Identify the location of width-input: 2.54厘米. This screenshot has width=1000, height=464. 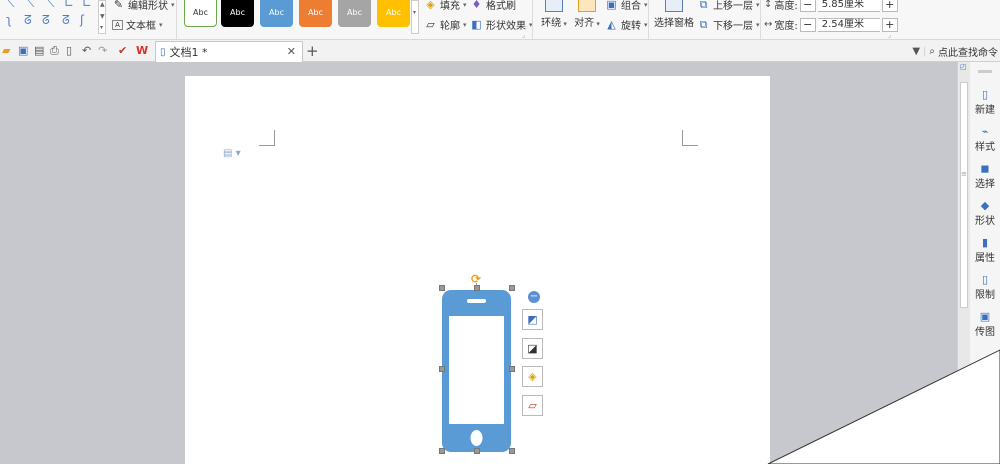
(848, 24).